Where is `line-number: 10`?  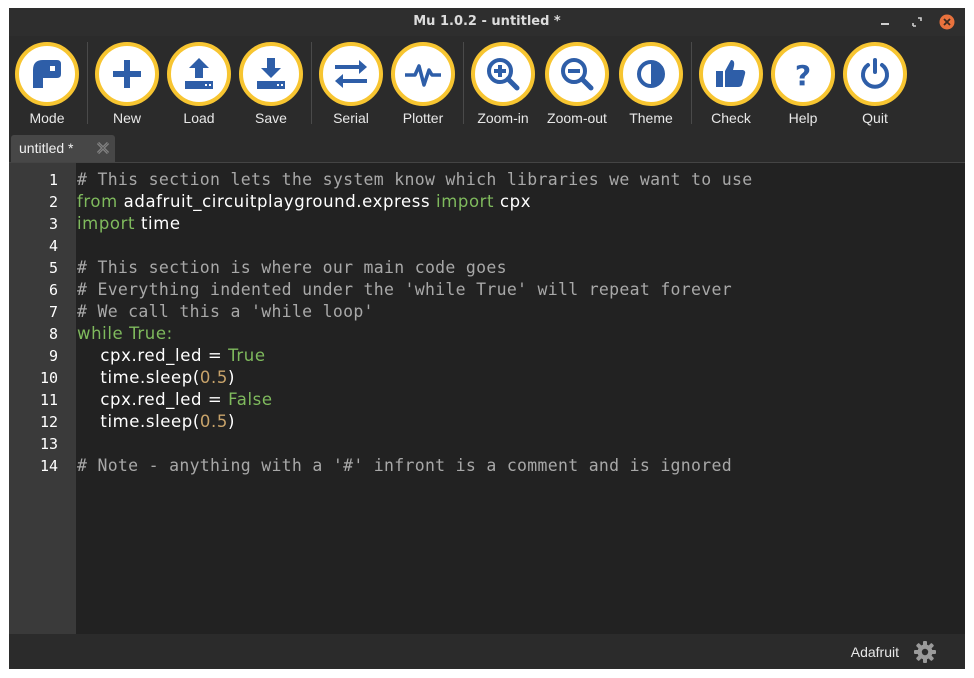 line-number: 10 is located at coordinates (48, 378).